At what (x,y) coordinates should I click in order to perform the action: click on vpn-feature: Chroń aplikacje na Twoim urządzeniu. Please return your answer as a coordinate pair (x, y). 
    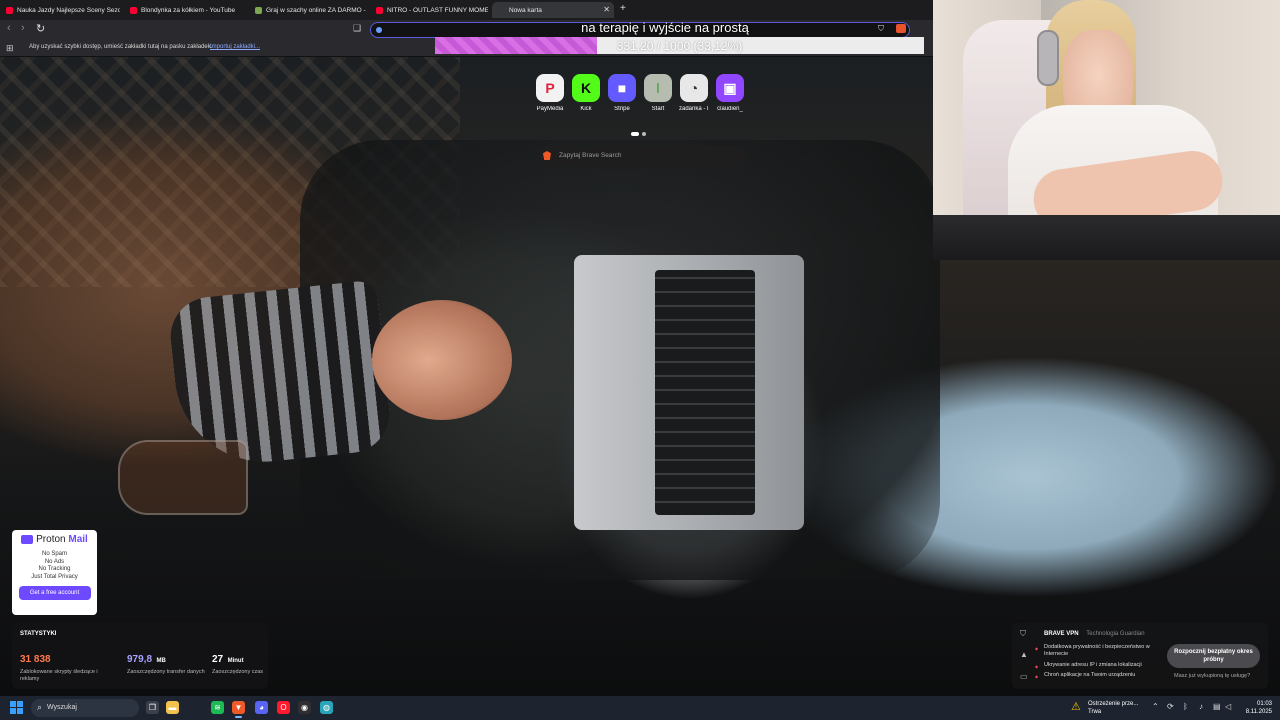
    Looking at the image, I should click on (1094, 676).